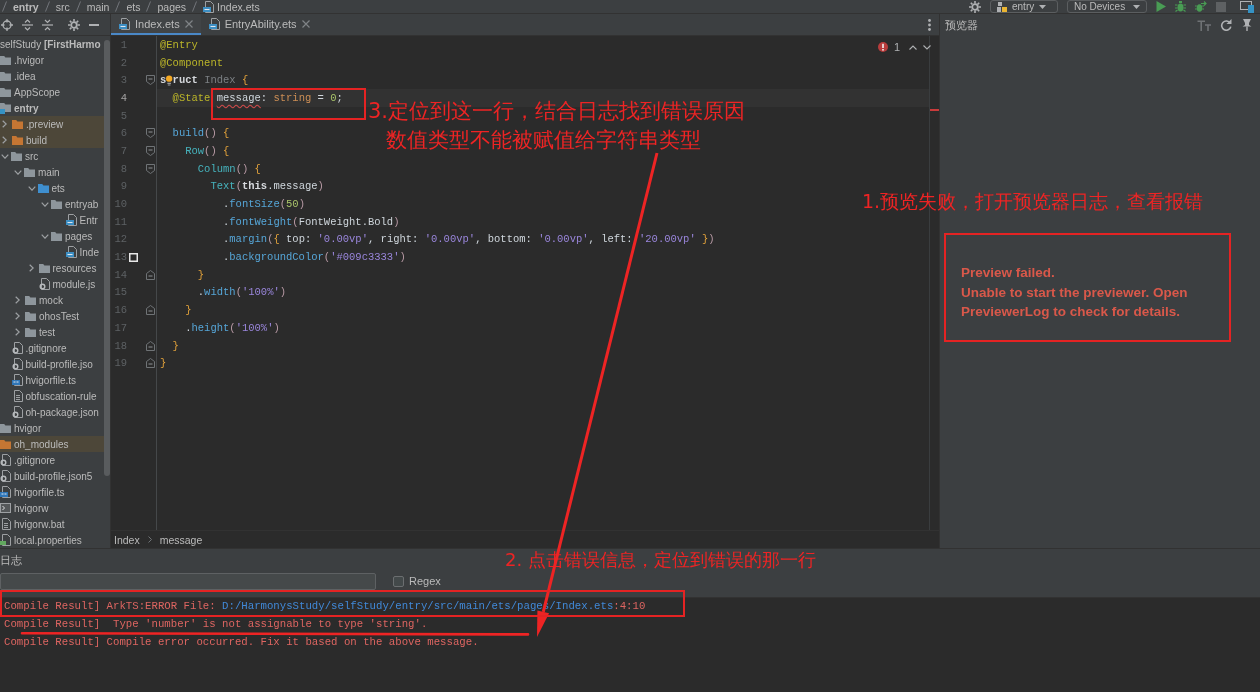 The width and height of the screenshot is (1260, 692). Describe the element at coordinates (1180, 6) in the screenshot. I see `bug-icon` at that location.